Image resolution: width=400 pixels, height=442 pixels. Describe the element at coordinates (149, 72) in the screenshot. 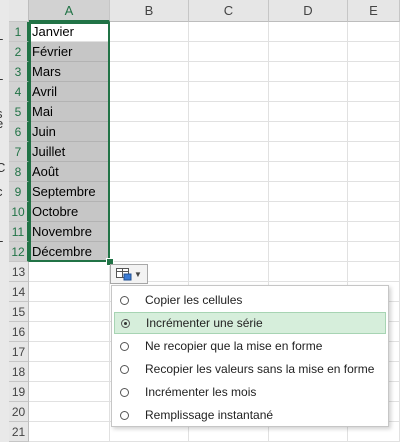

I see `cell-b3` at that location.